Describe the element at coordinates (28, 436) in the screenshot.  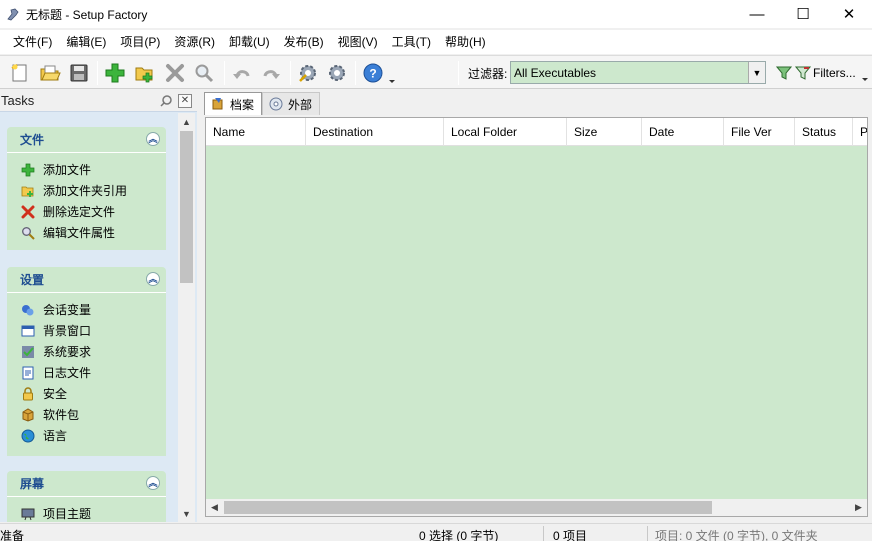
I see `globe-icon` at that location.